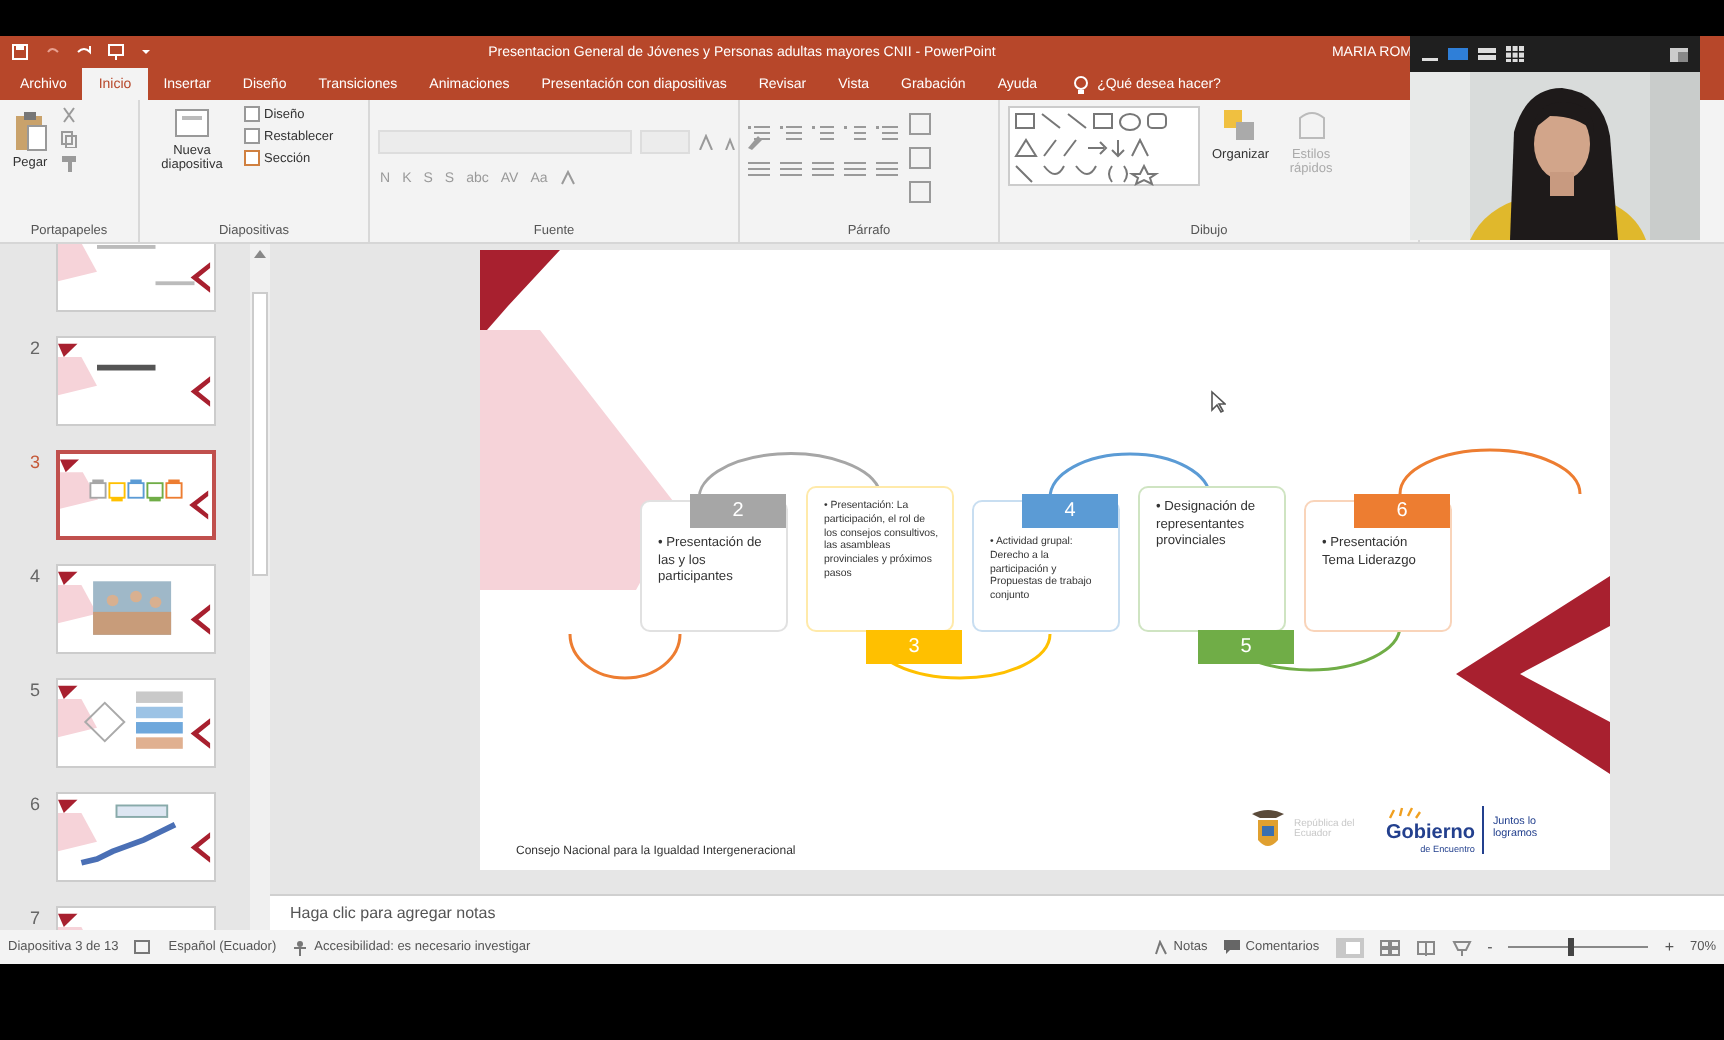 This screenshot has width=1724, height=1040. What do you see at coordinates (34, 804) in the screenshot?
I see `slide-number: 6` at bounding box center [34, 804].